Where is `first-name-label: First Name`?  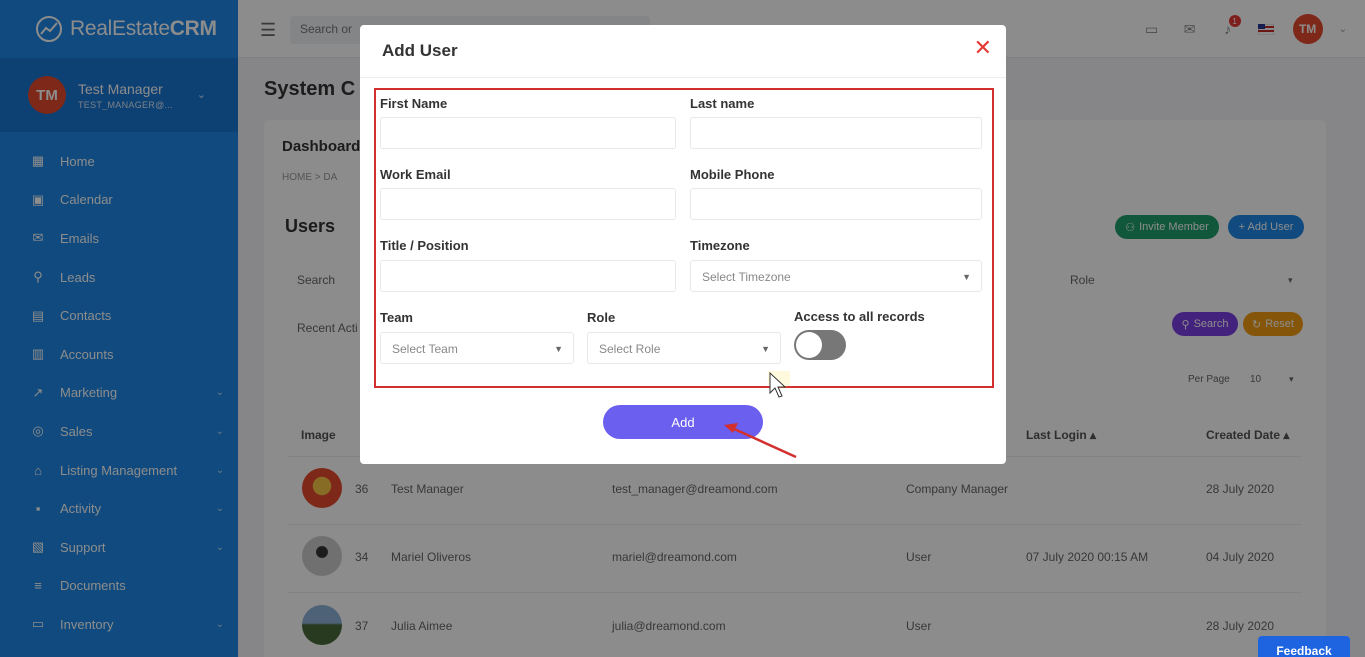 first-name-label: First Name is located at coordinates (414, 103).